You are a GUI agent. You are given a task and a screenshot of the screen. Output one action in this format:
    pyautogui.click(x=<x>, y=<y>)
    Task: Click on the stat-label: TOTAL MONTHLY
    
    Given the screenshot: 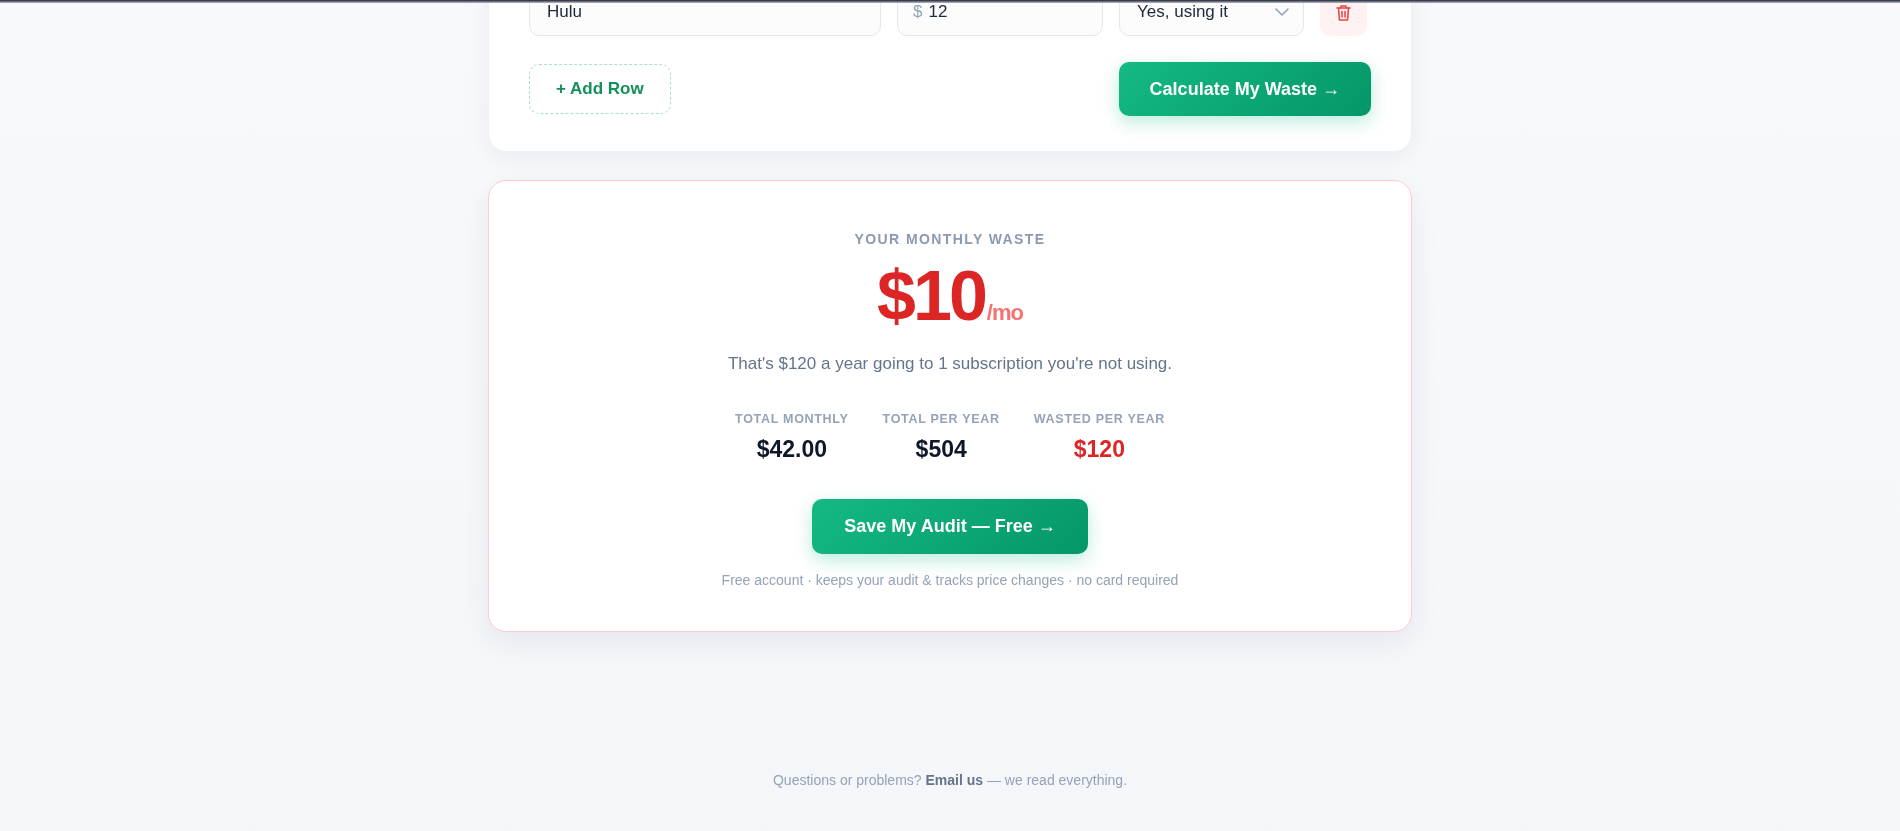 What is the action you would take?
    pyautogui.click(x=792, y=419)
    